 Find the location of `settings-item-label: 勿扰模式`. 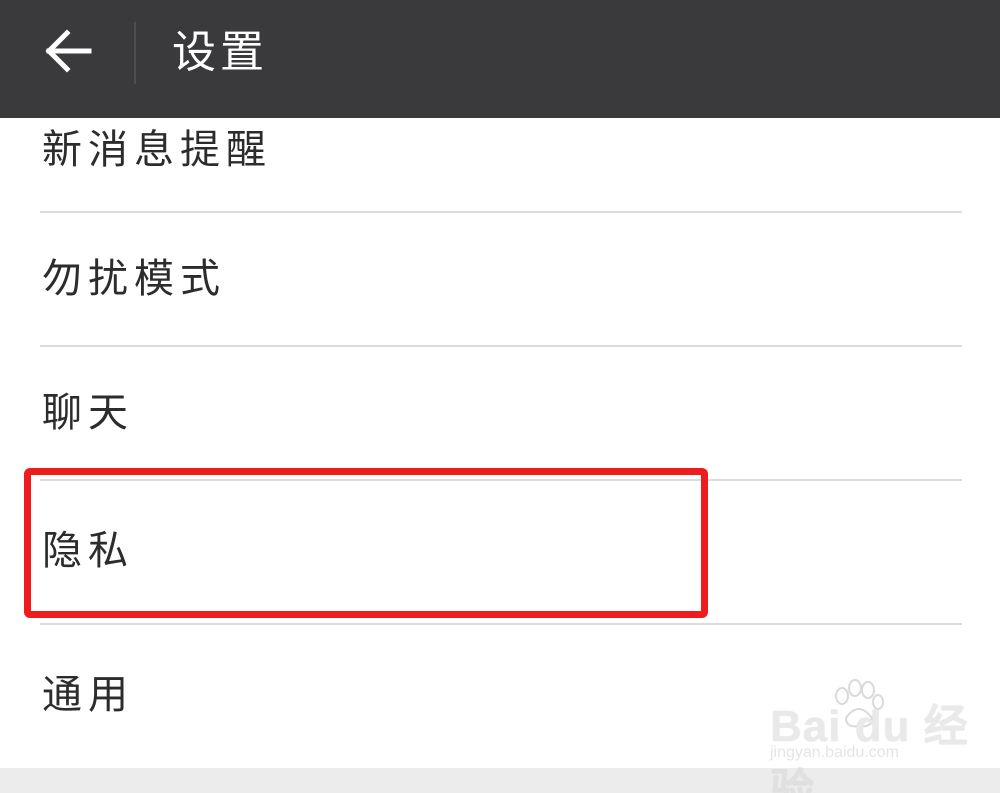

settings-item-label: 勿扰模式 is located at coordinates (134, 279).